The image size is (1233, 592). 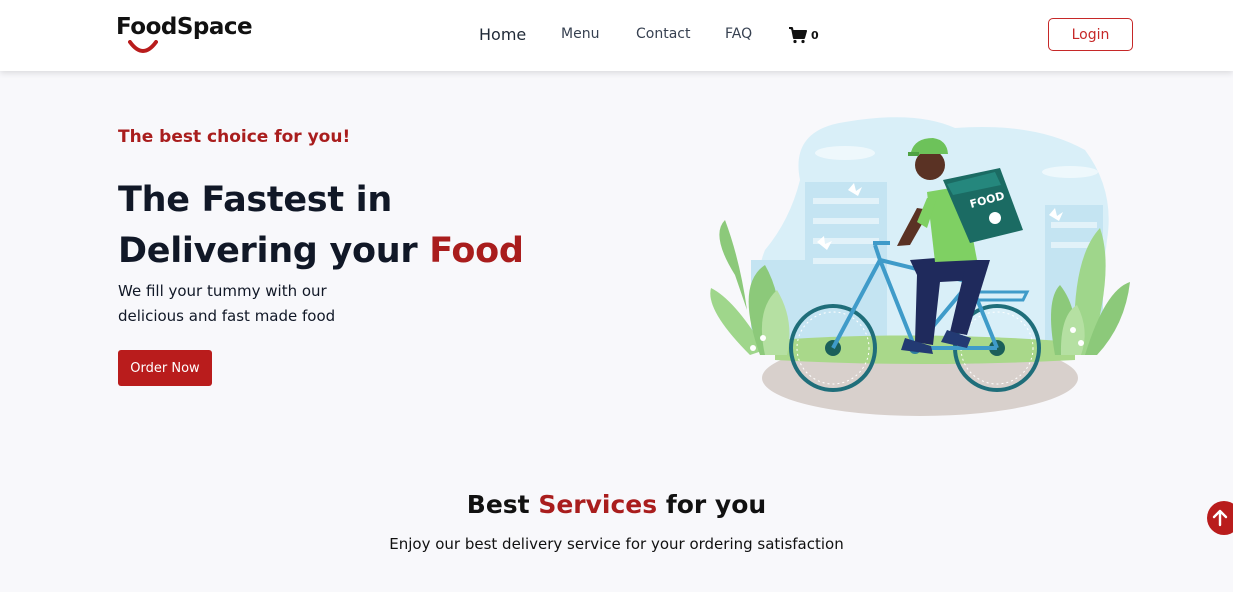 I want to click on services-title: Best Services for you, so click(x=616, y=504).